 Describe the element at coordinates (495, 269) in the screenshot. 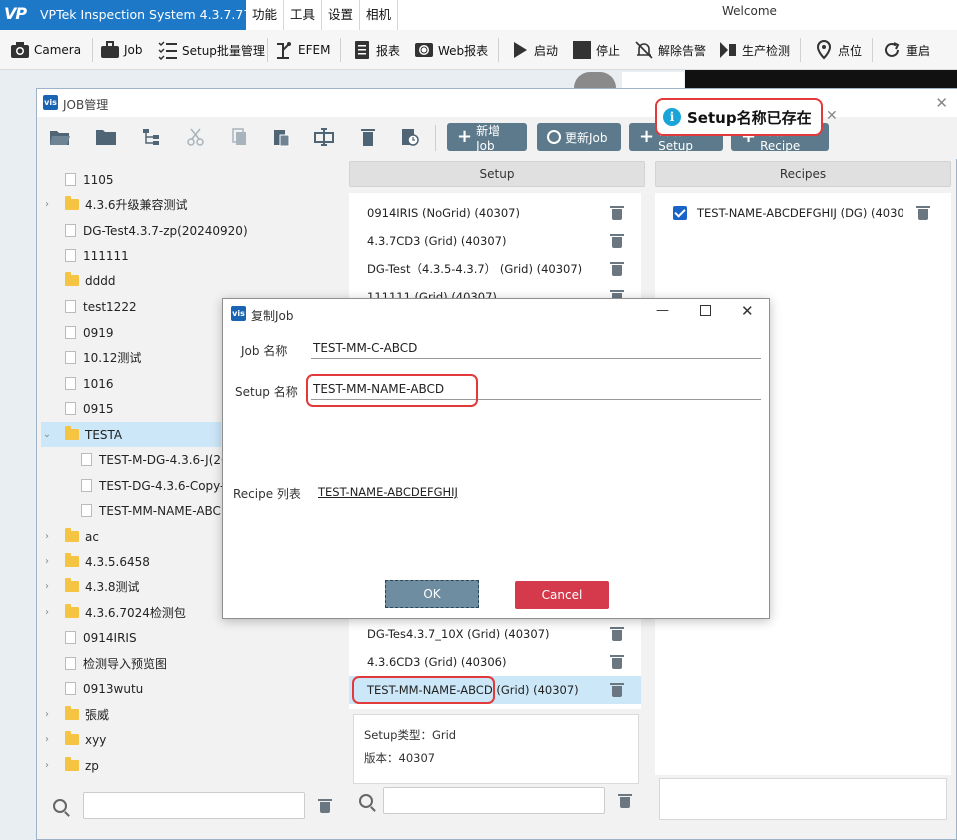

I see `setup-item: DG-Test（4.3.5-4.3.7） (Grid) (40307)` at that location.